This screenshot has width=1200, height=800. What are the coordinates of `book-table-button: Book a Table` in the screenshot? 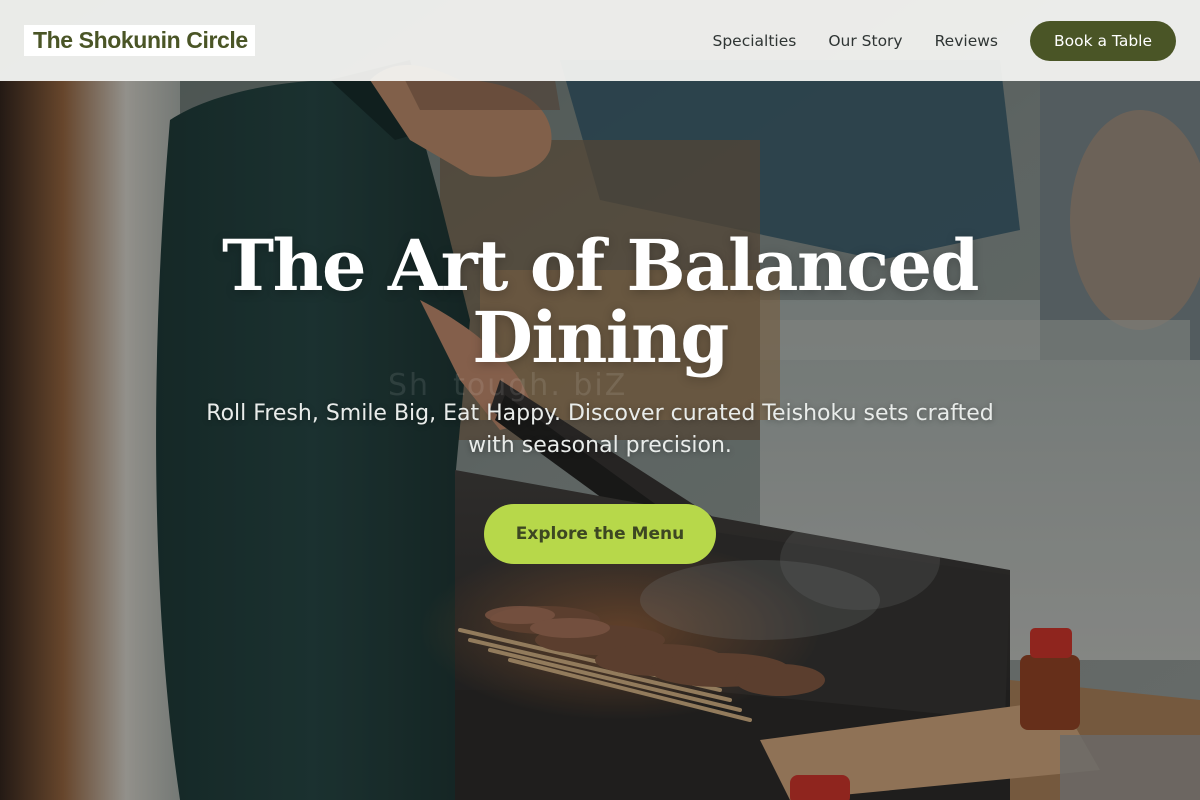 It's located at (1103, 40).